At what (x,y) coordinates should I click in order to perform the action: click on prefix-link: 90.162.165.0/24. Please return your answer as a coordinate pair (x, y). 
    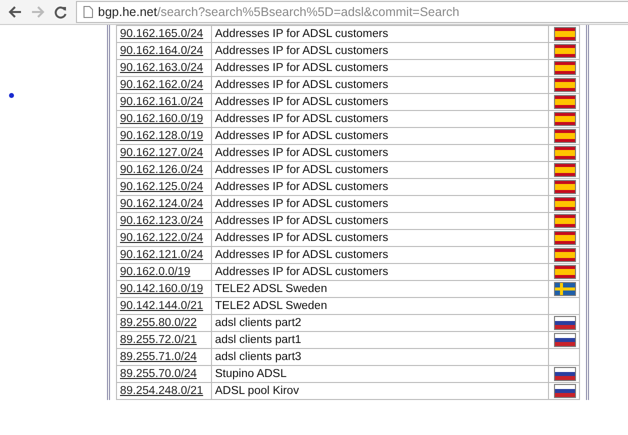
    Looking at the image, I should click on (162, 34).